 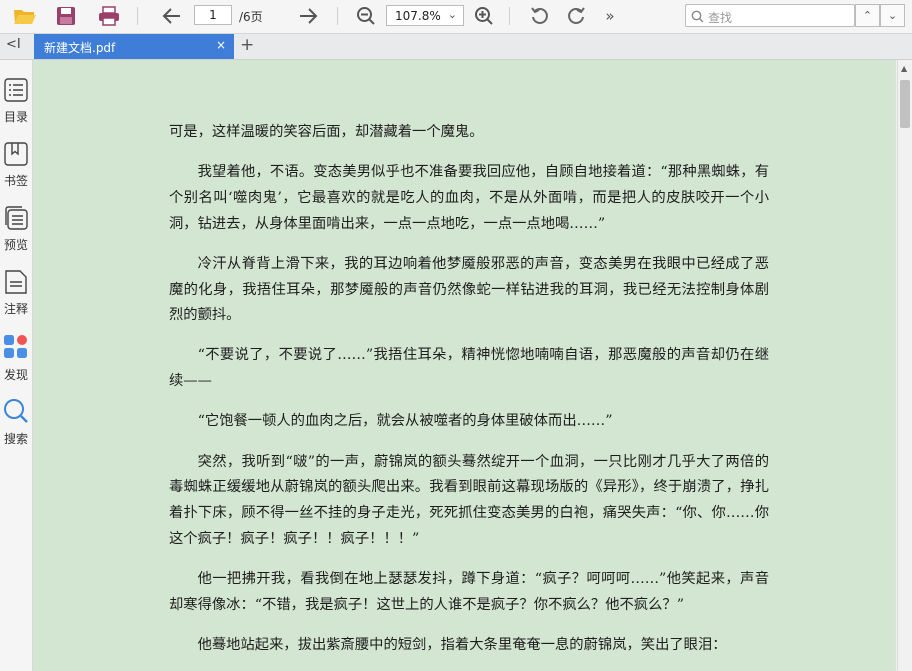 What do you see at coordinates (15, 309) in the screenshot?
I see `sidebar-item-label: 注释` at bounding box center [15, 309].